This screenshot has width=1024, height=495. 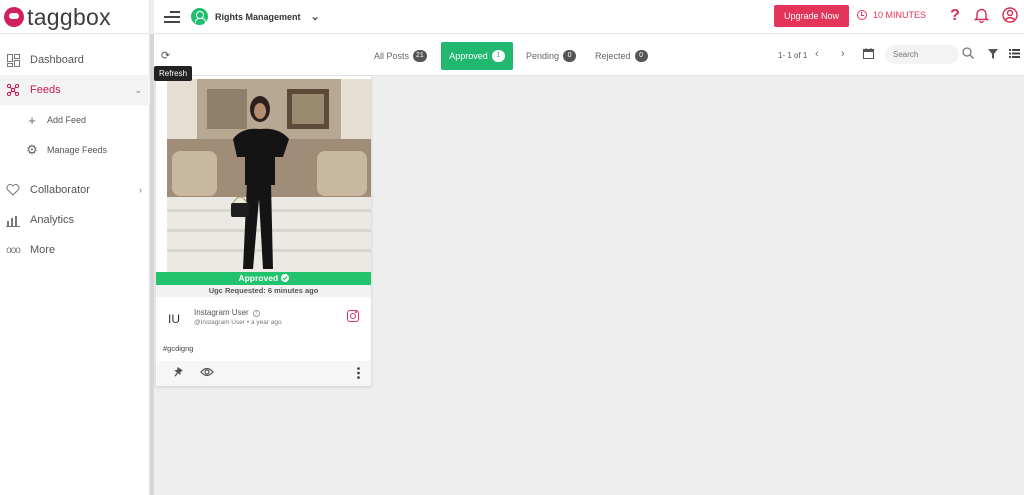 I want to click on info-icon: i, so click(x=256, y=313).